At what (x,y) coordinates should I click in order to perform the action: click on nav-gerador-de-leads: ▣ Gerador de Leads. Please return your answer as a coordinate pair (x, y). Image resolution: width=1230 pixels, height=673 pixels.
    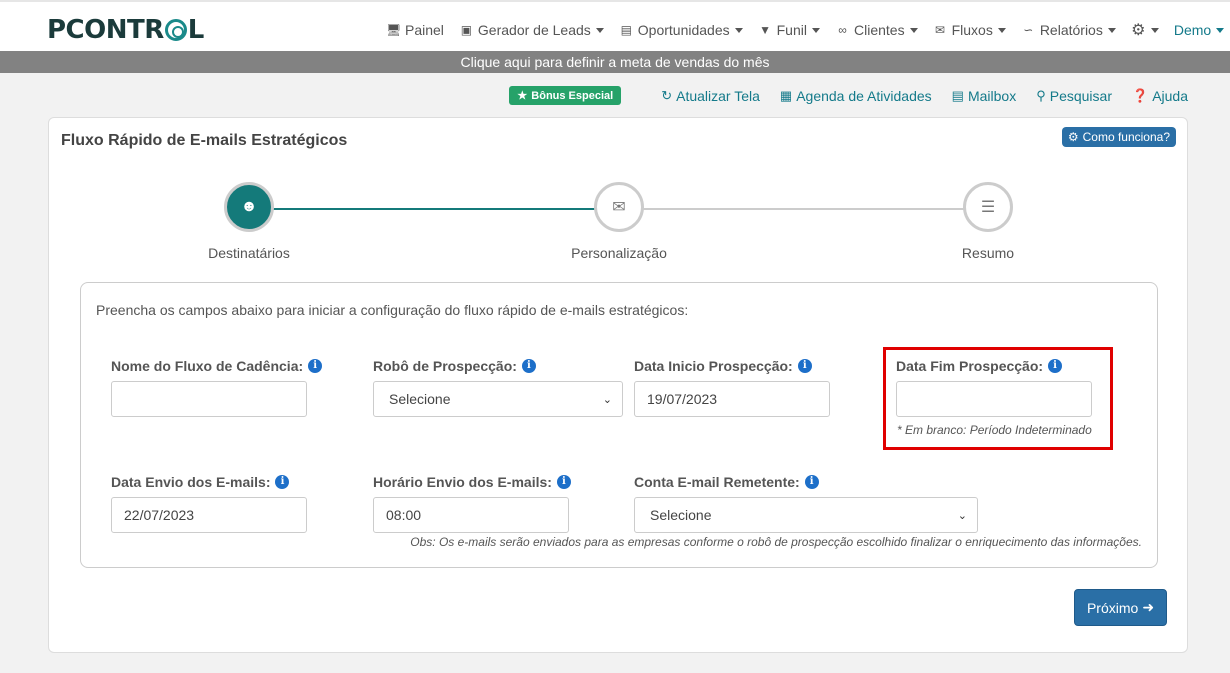
    Looking at the image, I should click on (531, 30).